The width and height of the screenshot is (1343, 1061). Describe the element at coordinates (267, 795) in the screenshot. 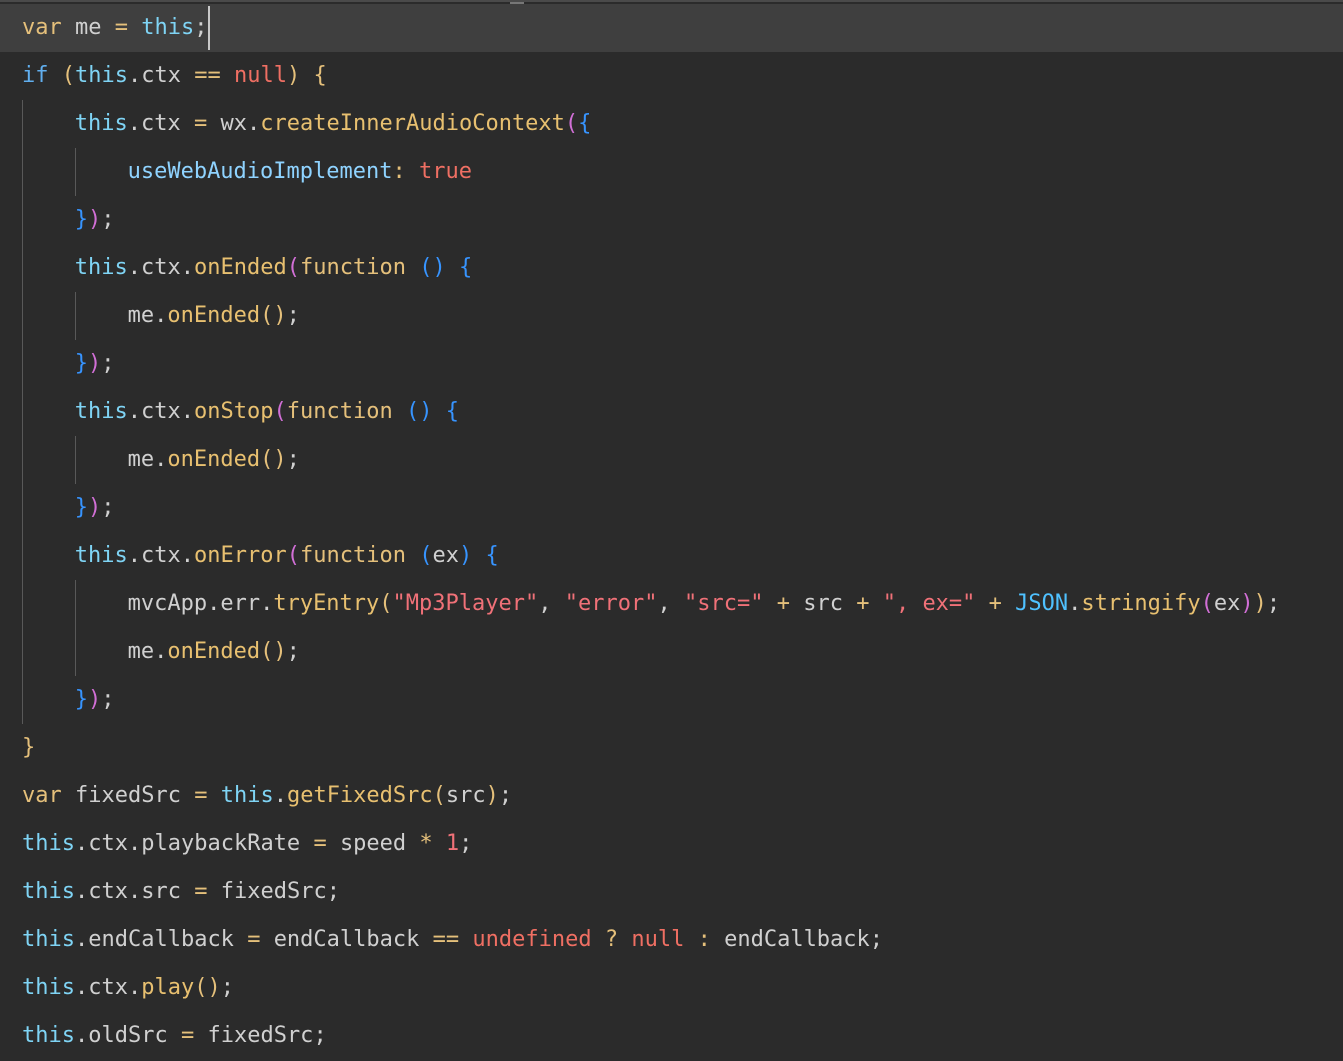

I see `code-line-text: var fixedSrc = this.getFixedSrc(src);` at that location.